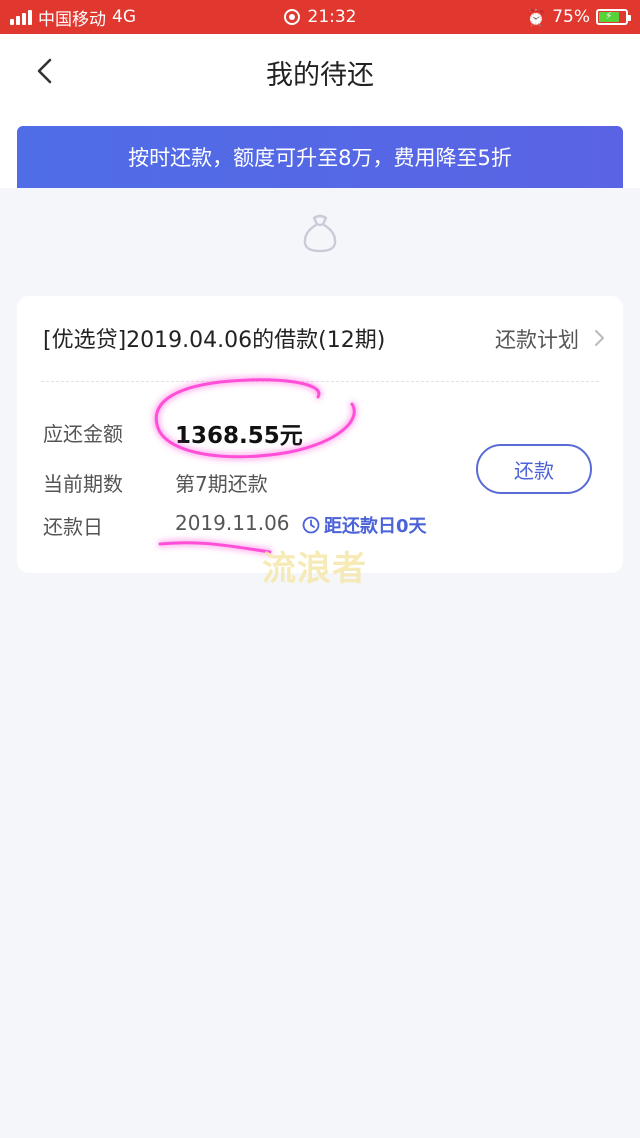  Describe the element at coordinates (214, 340) in the screenshot. I see `loan-title: [优选贷]2019.04.06的借款(12期)` at that location.